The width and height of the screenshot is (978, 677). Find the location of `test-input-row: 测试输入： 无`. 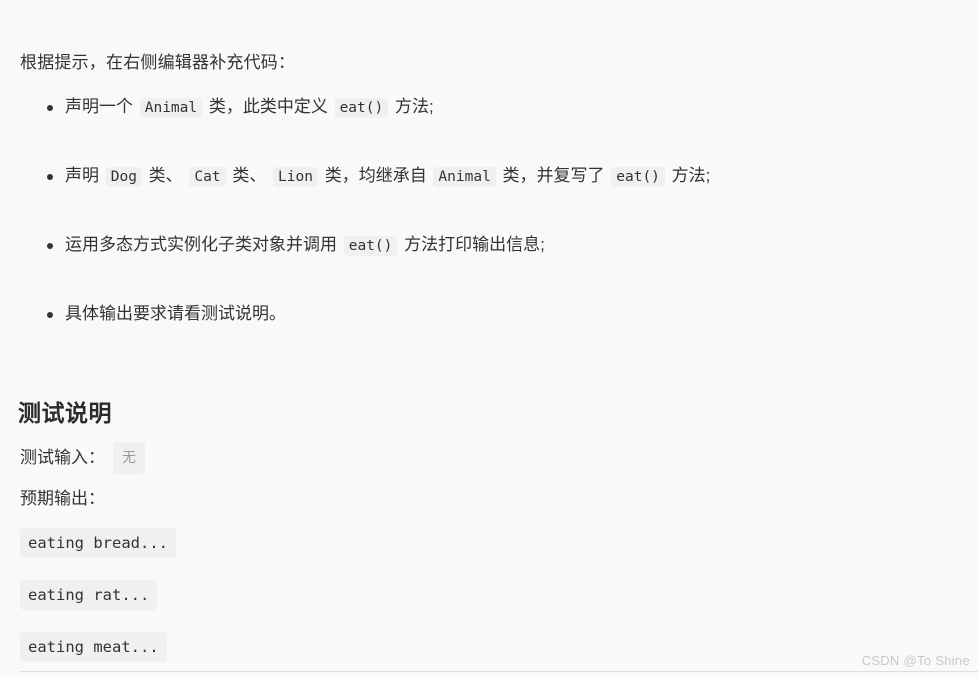

test-input-row: 测试输入： 无 is located at coordinates (83, 458).